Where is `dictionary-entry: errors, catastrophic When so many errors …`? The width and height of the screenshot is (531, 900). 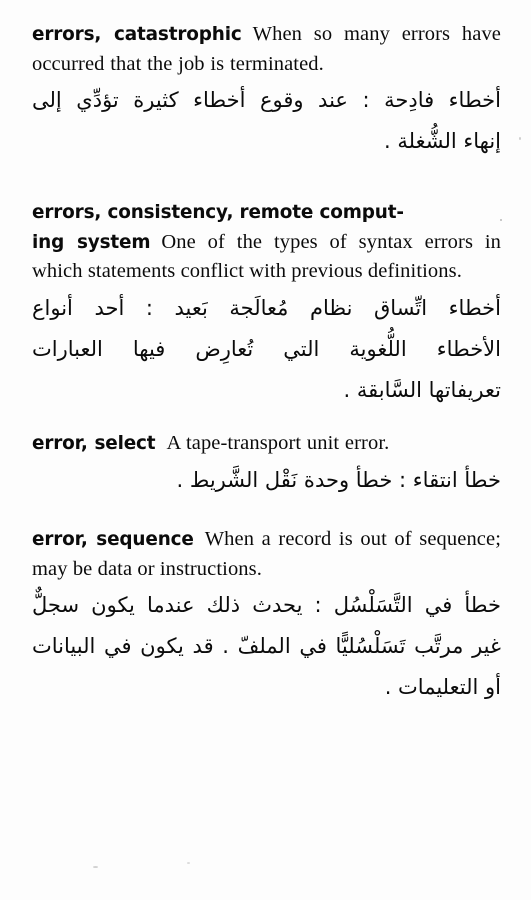
dictionary-entry: errors, catastrophic When so many errors … is located at coordinates (266, 91).